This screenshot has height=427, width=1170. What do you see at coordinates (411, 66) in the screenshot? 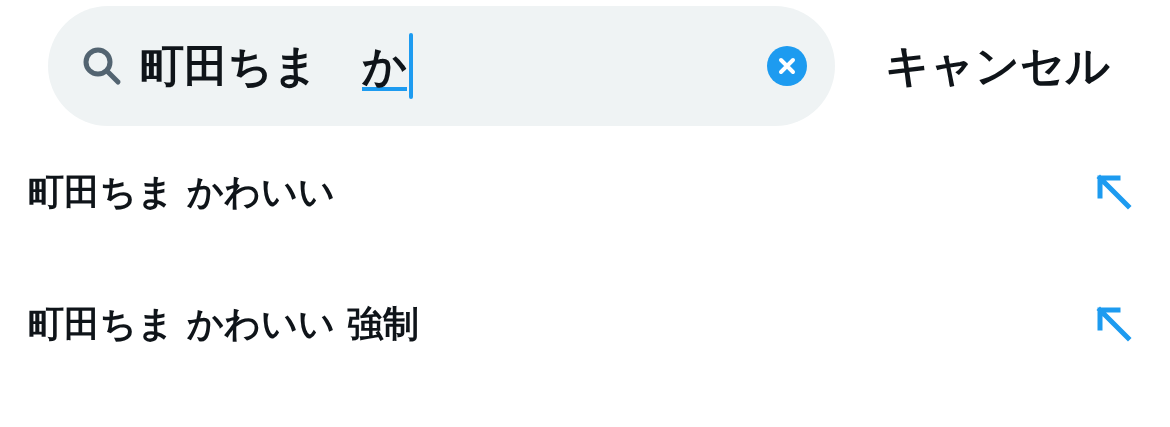
I see `text-cursor` at bounding box center [411, 66].